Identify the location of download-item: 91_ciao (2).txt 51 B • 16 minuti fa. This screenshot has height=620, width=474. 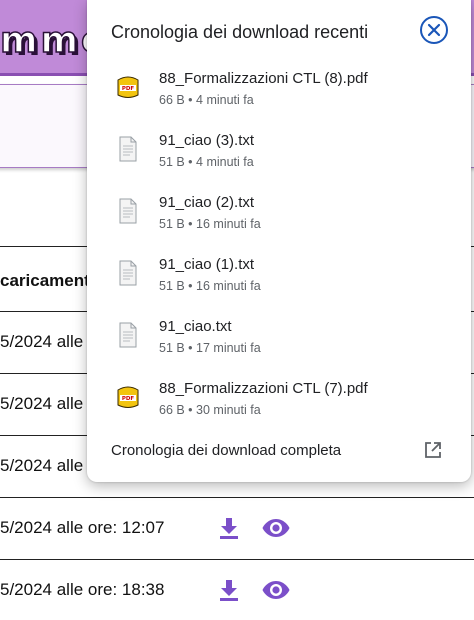
(279, 222).